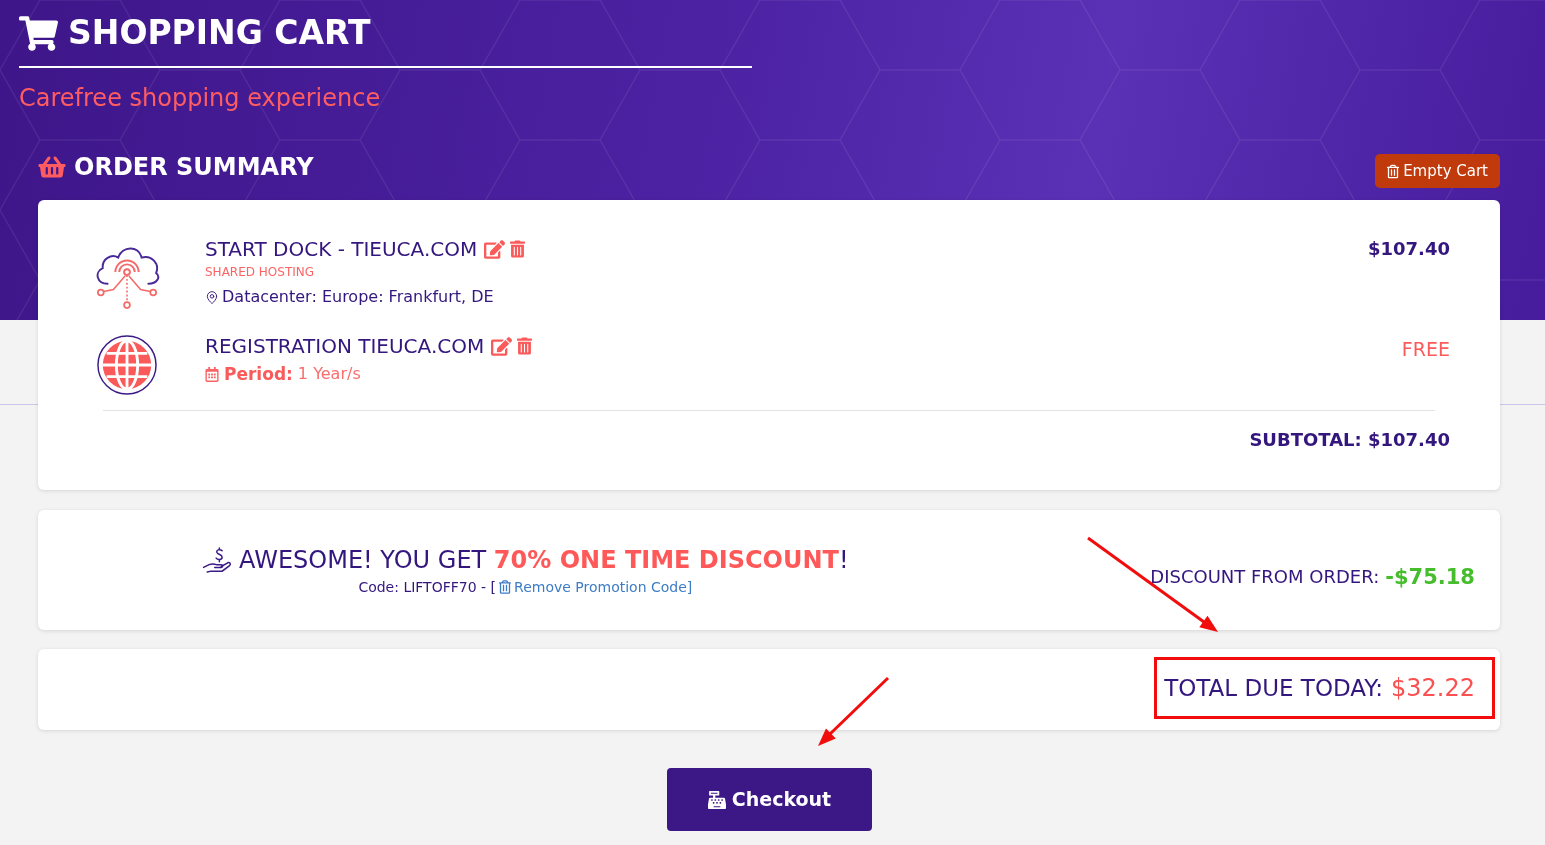 Image resolution: width=1545 pixels, height=845 pixels. What do you see at coordinates (603, 587) in the screenshot?
I see `remove-promotion-link: Remove Promotion Code]` at bounding box center [603, 587].